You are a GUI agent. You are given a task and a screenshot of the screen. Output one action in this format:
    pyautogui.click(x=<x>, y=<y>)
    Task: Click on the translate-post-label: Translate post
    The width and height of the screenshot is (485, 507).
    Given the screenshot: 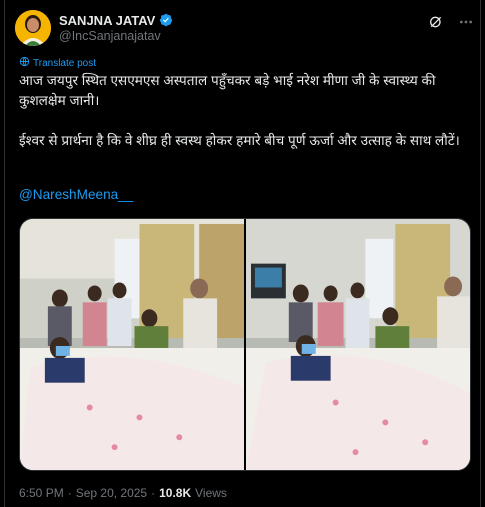 What is the action you would take?
    pyautogui.click(x=64, y=63)
    